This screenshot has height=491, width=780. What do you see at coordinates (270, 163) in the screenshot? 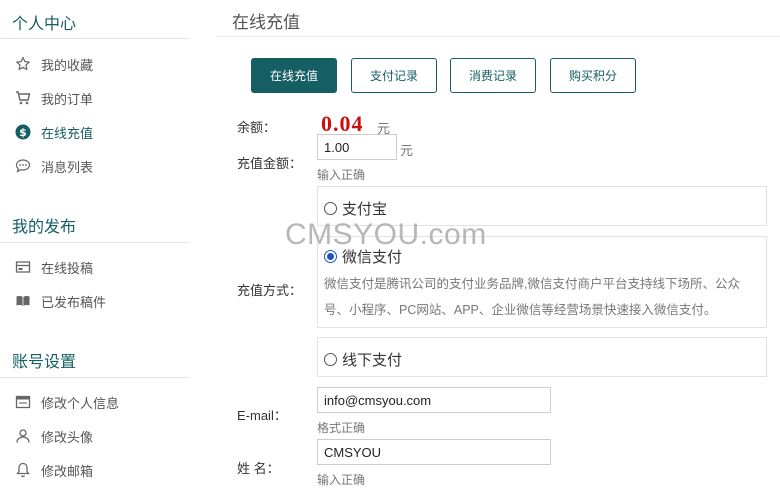
I see `amount-label: 充值金额：` at bounding box center [270, 163].